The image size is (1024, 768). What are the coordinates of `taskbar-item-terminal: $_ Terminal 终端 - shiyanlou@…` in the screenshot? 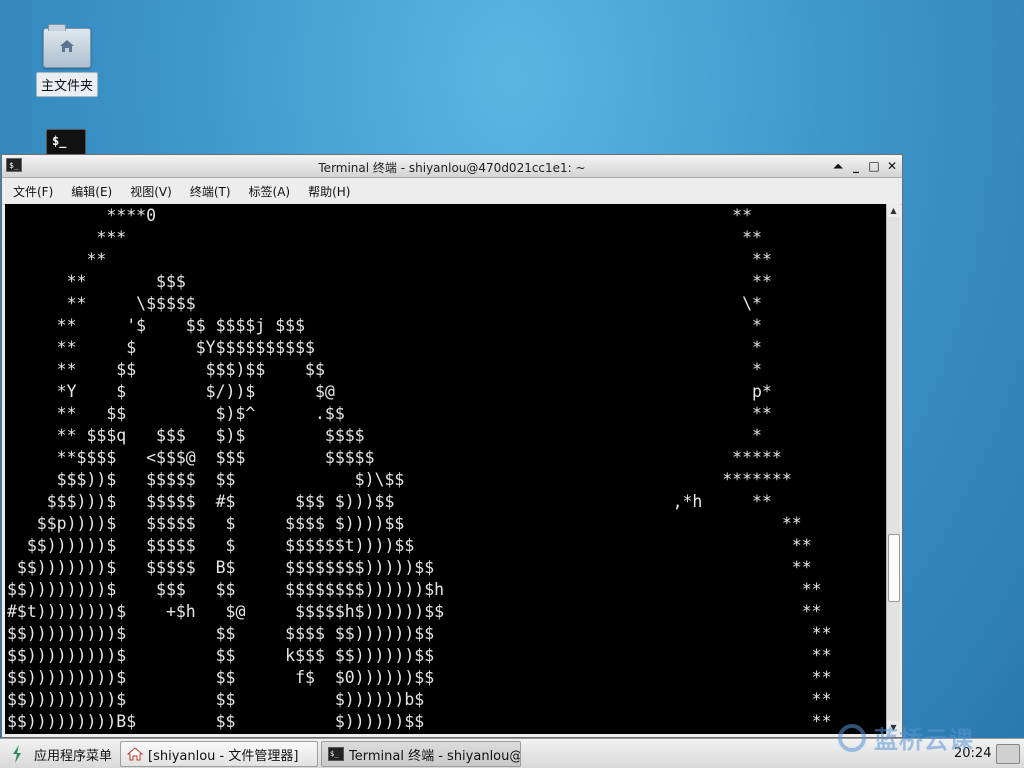 It's located at (421, 754).